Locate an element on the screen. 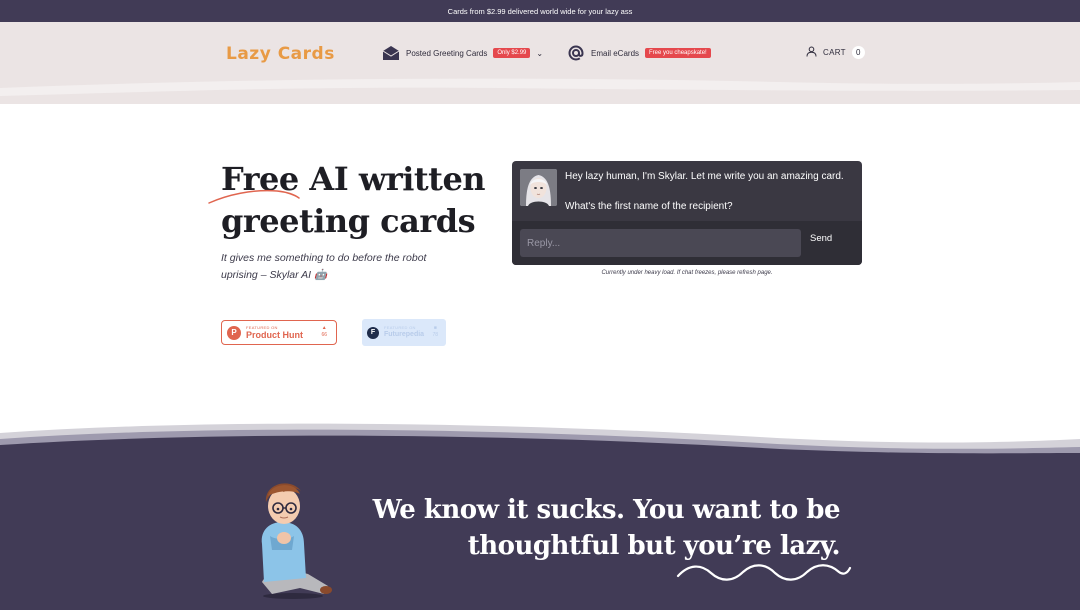 Image resolution: width=1080 pixels, height=610 pixels. fp-vote-count: 78 is located at coordinates (435, 335).